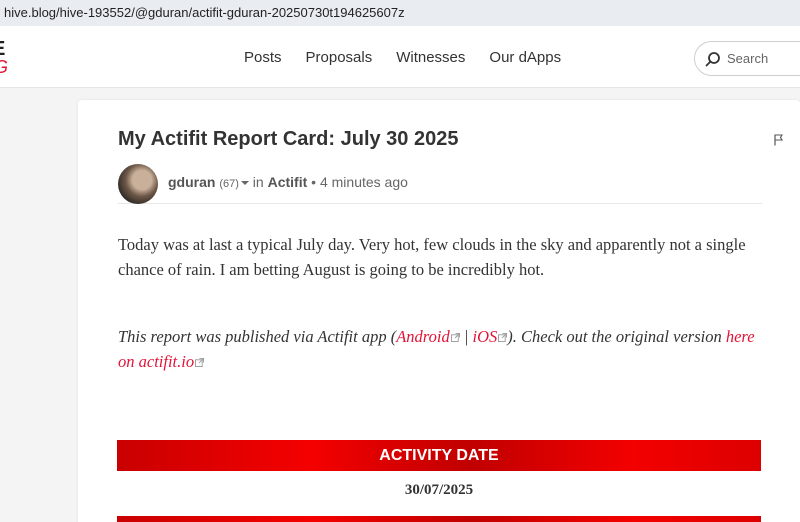  Describe the element at coordinates (263, 57) in the screenshot. I see `nav-posts: Posts` at that location.